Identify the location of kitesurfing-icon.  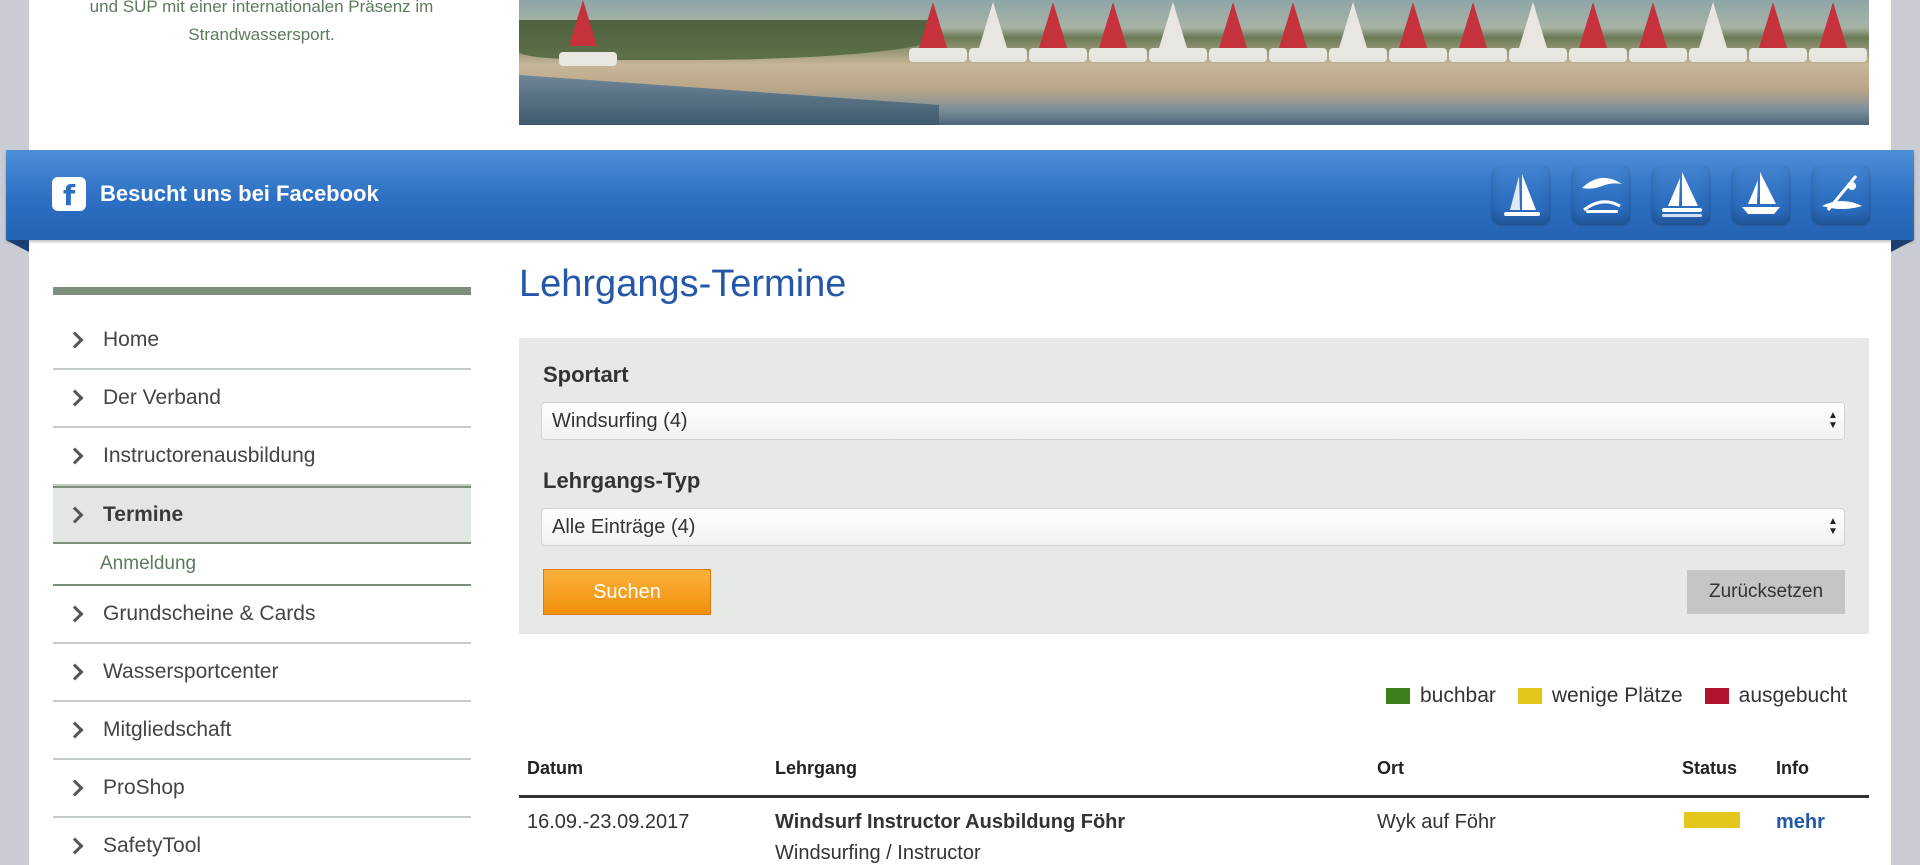
(1601, 195).